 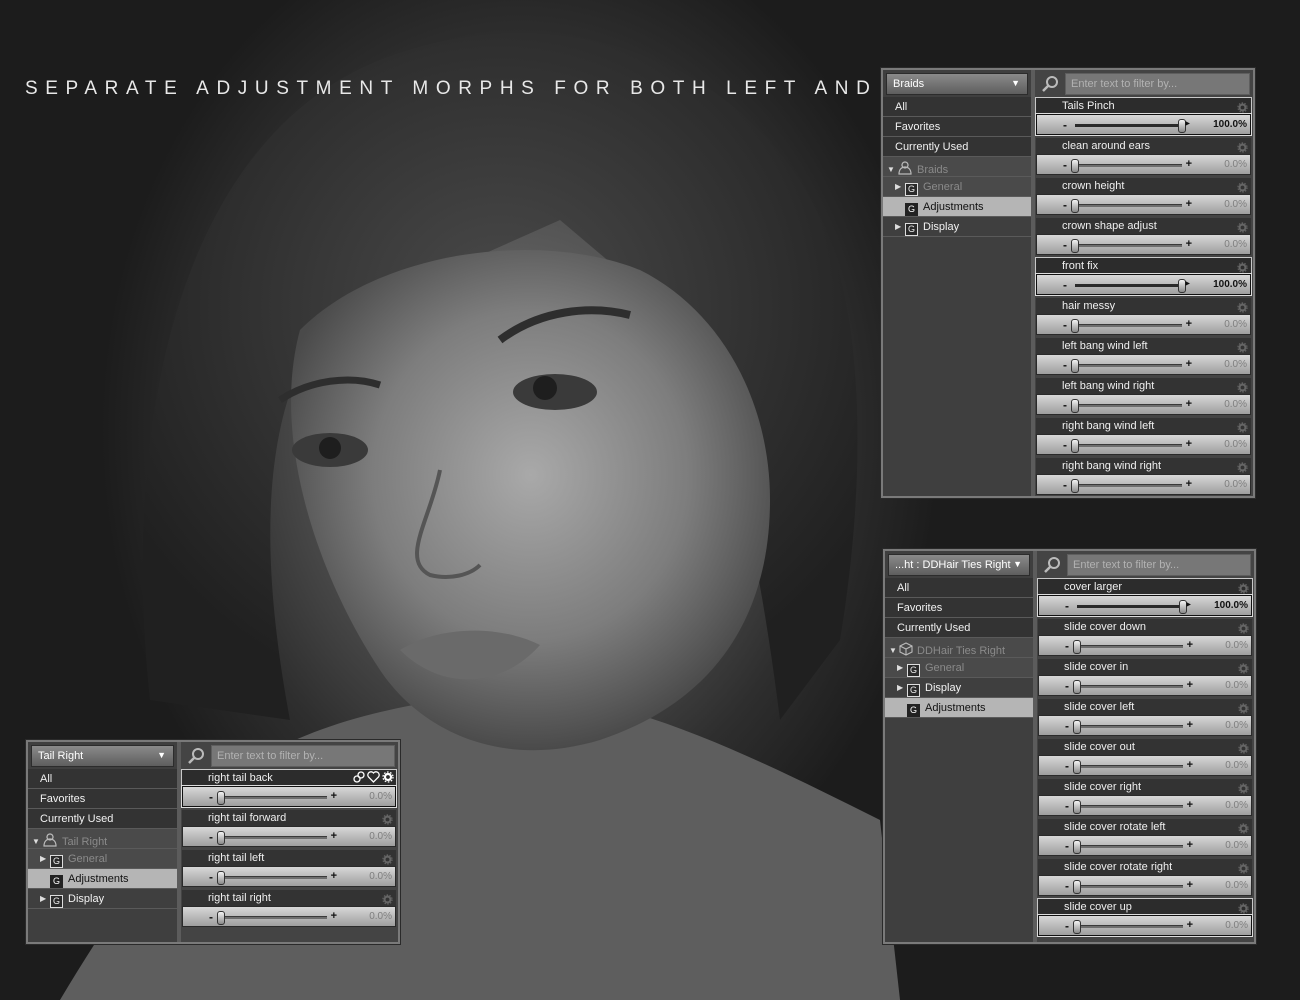 I want to click on category-node-braids: ▼ Braids, so click(x=957, y=167).